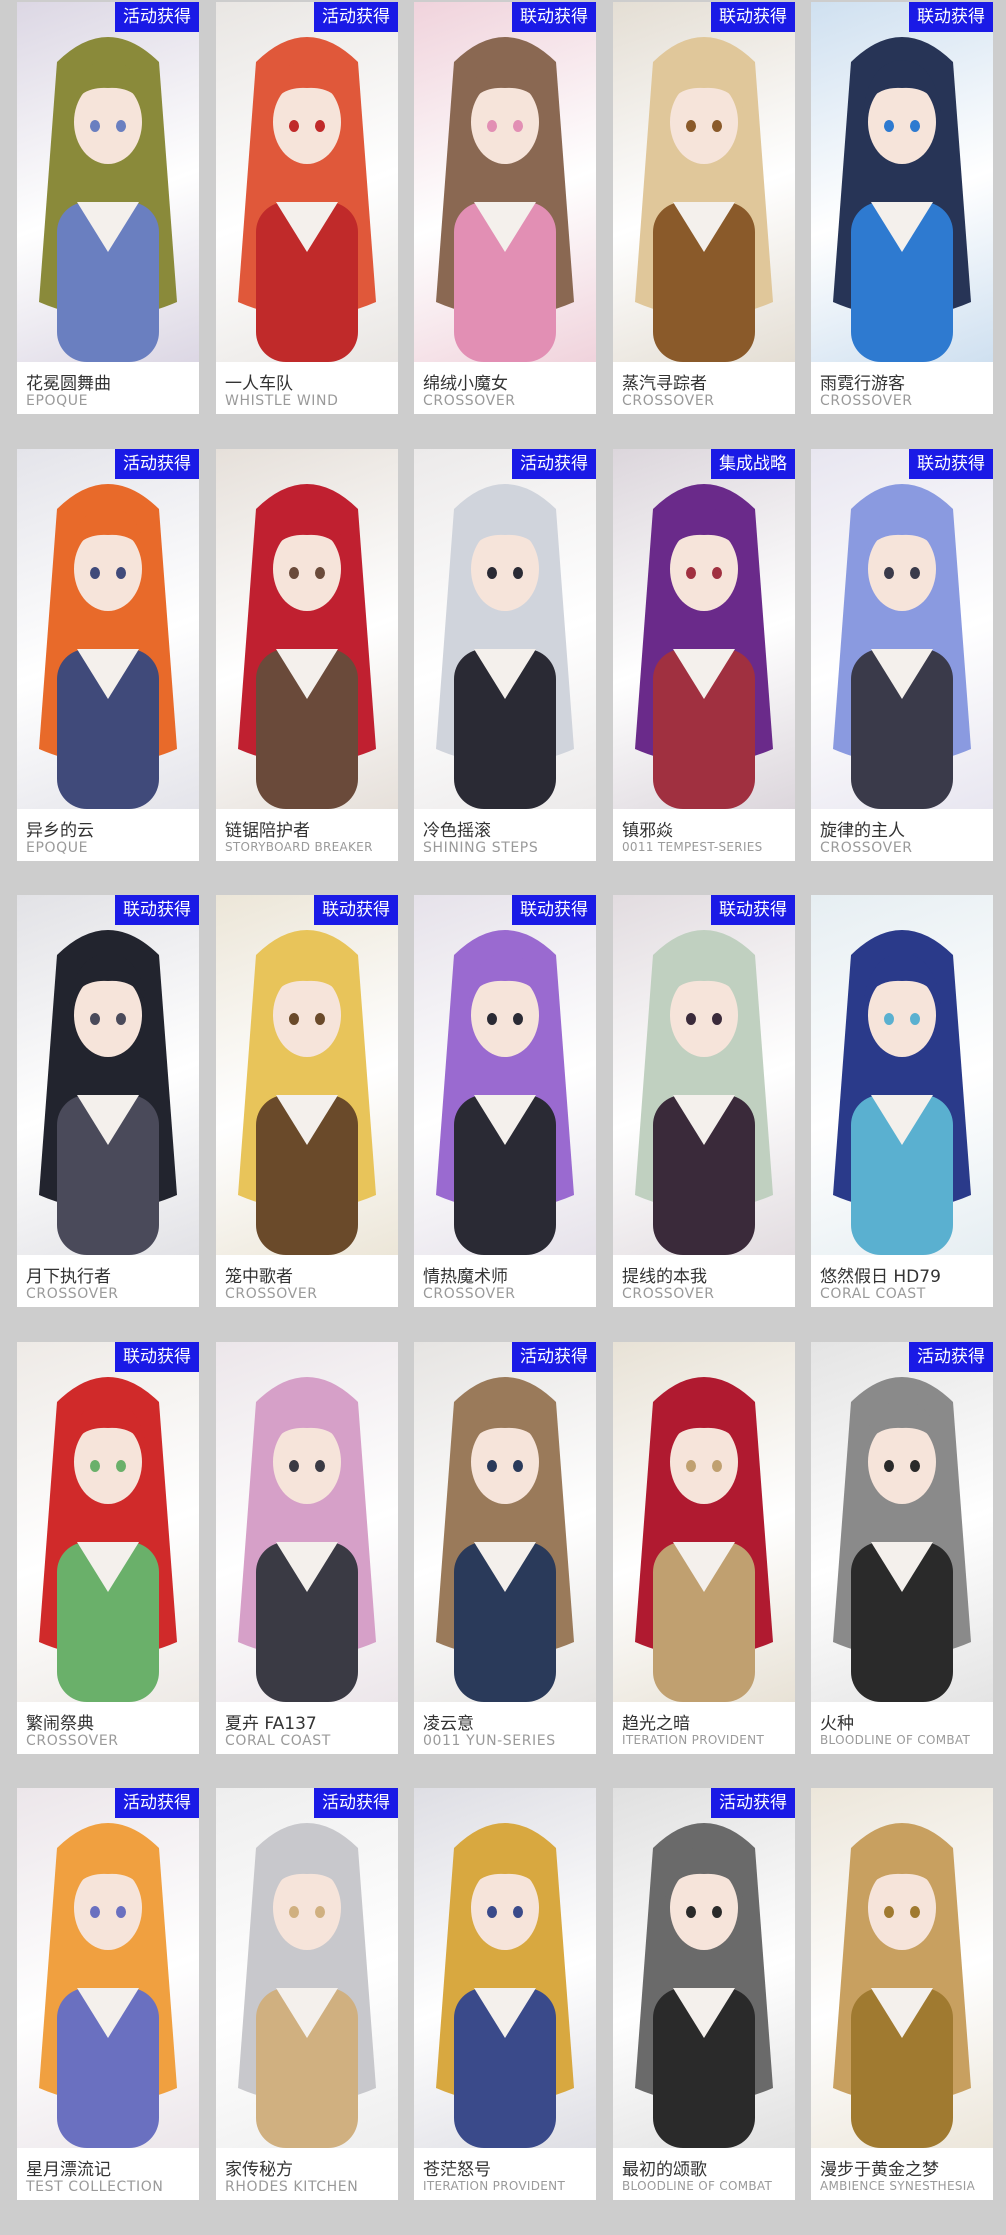 This screenshot has width=1006, height=2235. I want to click on skin-name: 苍茫怒号, so click(457, 2170).